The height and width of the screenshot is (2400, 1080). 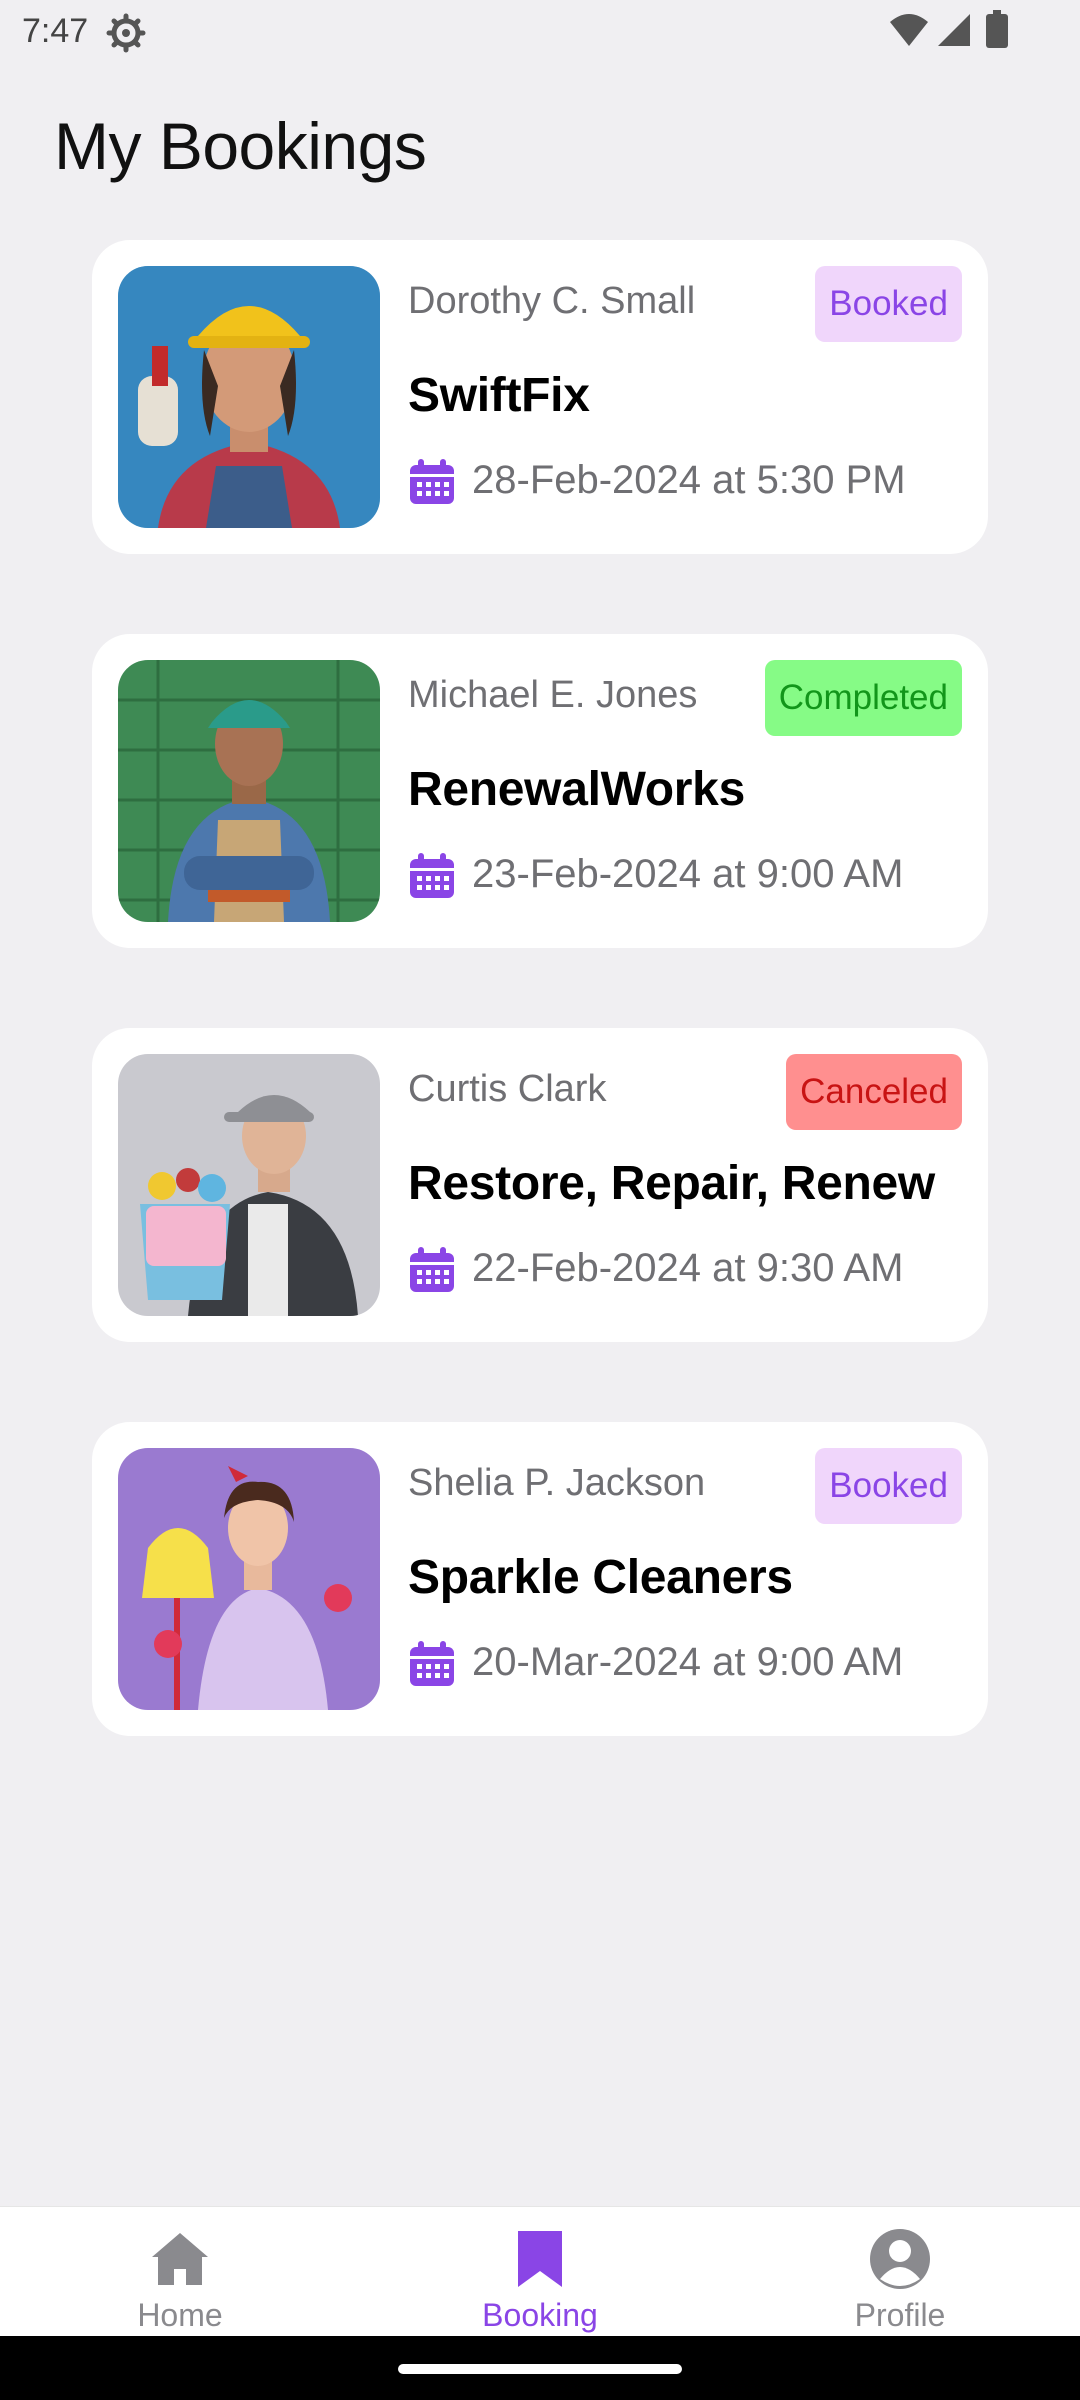 I want to click on provider-name: Curtis Clark, so click(x=507, y=1089).